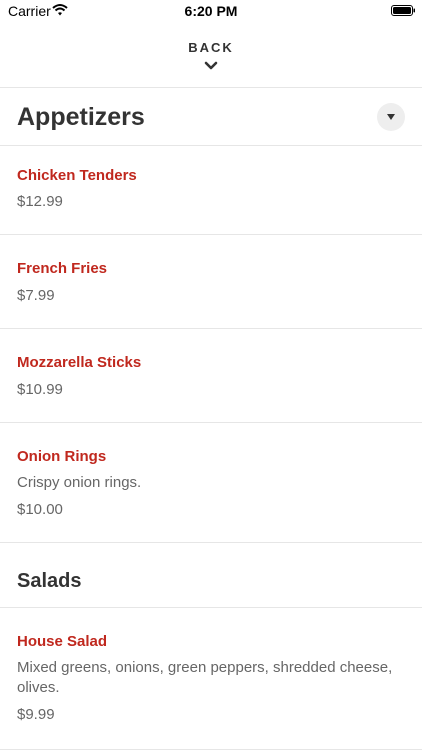  Describe the element at coordinates (36, 295) in the screenshot. I see `item-price: $7.99` at that location.